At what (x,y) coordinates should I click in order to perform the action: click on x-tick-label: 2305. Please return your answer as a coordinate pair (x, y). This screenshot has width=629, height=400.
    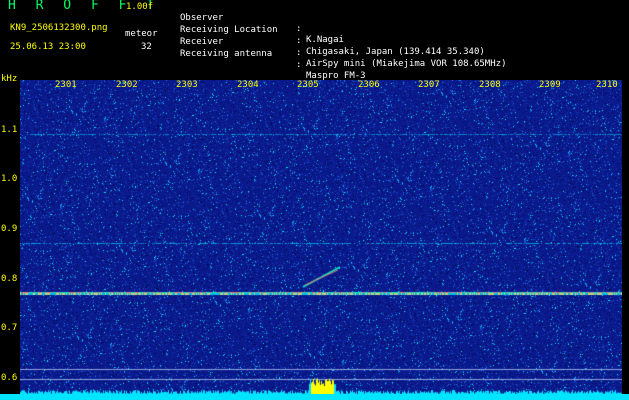
    Looking at the image, I should click on (308, 85).